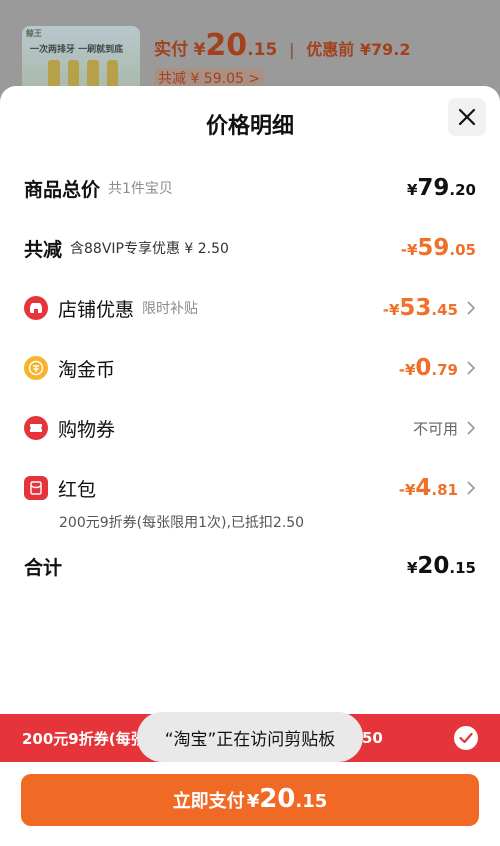 This screenshot has height=846, width=500. I want to click on thumb-slogan: 一次两排牙 一刷就到底, so click(77, 50).